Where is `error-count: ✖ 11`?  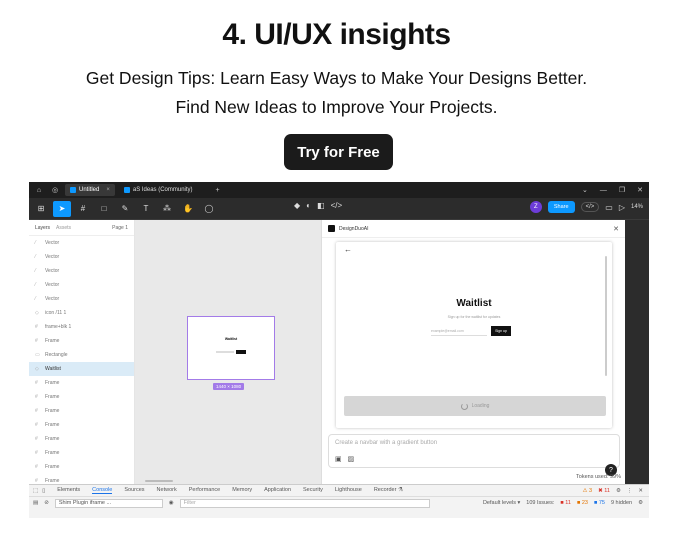
error-count: ✖ 11 is located at coordinates (604, 491).